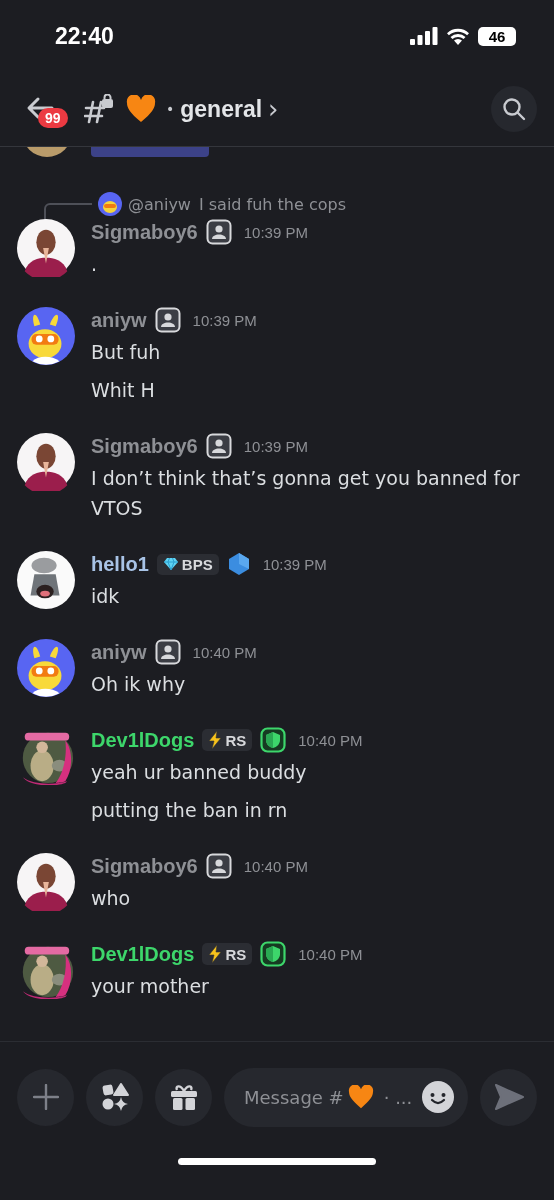  Describe the element at coordinates (221, 109) in the screenshot. I see `channel-name: general` at that location.